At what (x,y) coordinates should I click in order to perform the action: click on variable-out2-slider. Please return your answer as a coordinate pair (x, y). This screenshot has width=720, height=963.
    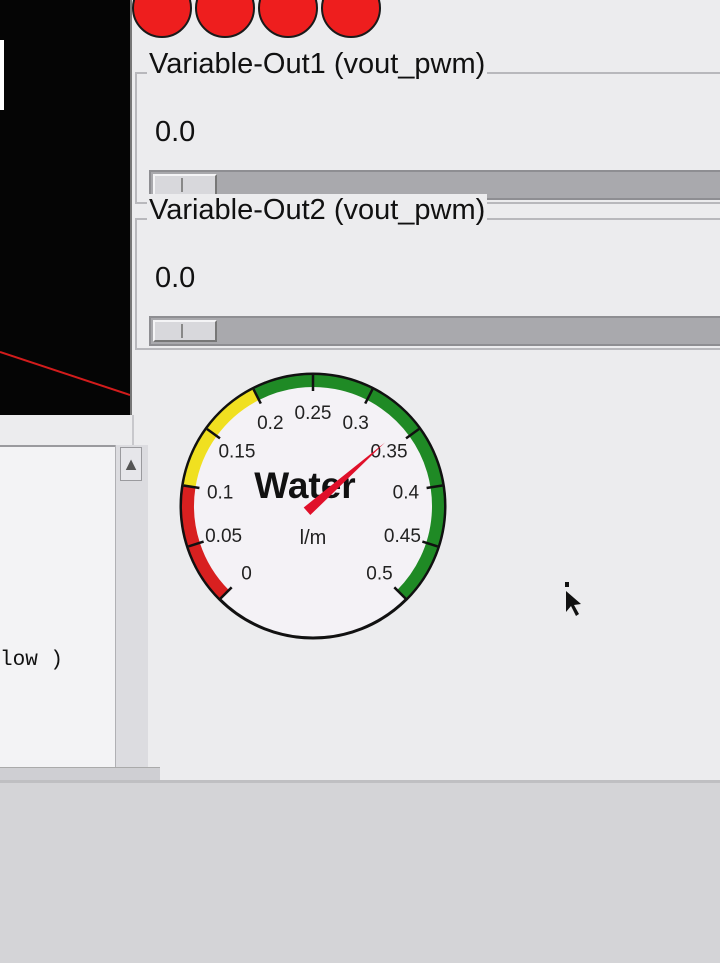
    Looking at the image, I should click on (434, 331).